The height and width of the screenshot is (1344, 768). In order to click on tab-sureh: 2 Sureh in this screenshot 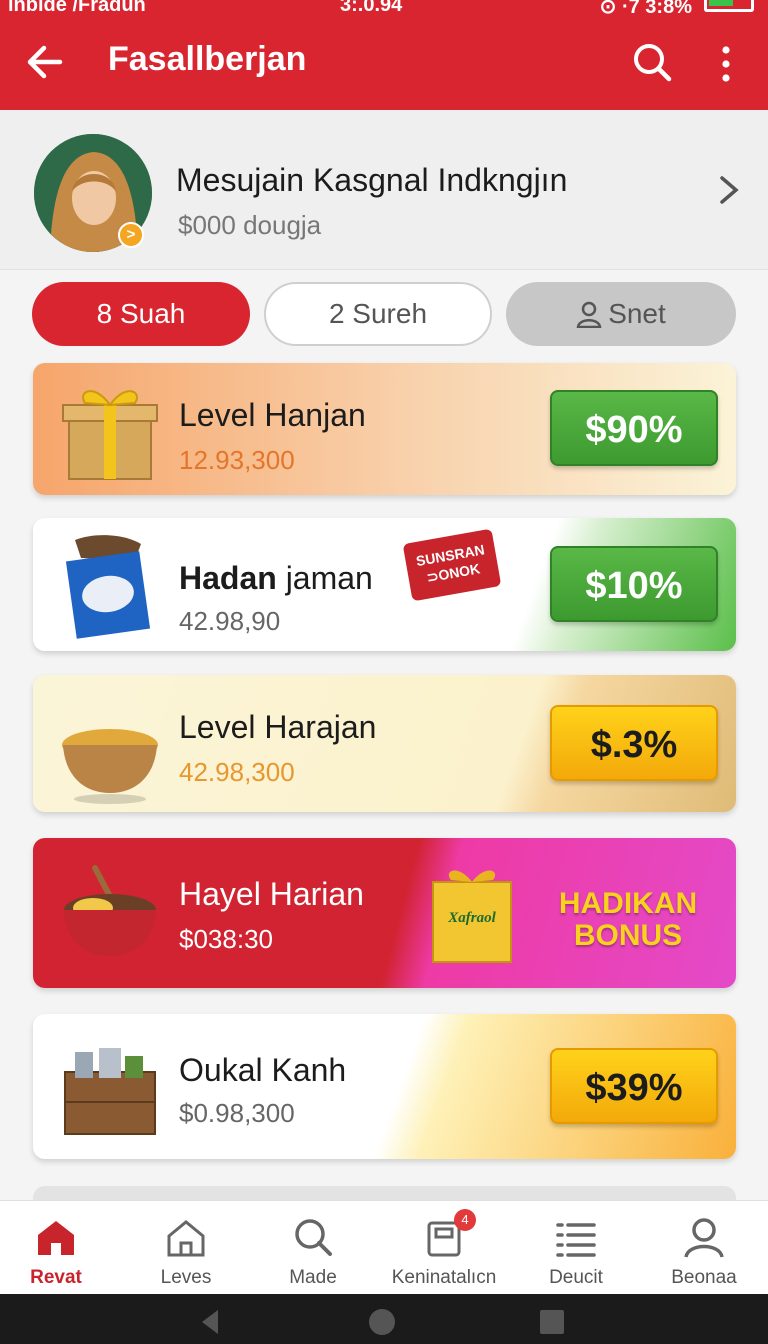, I will do `click(378, 314)`.